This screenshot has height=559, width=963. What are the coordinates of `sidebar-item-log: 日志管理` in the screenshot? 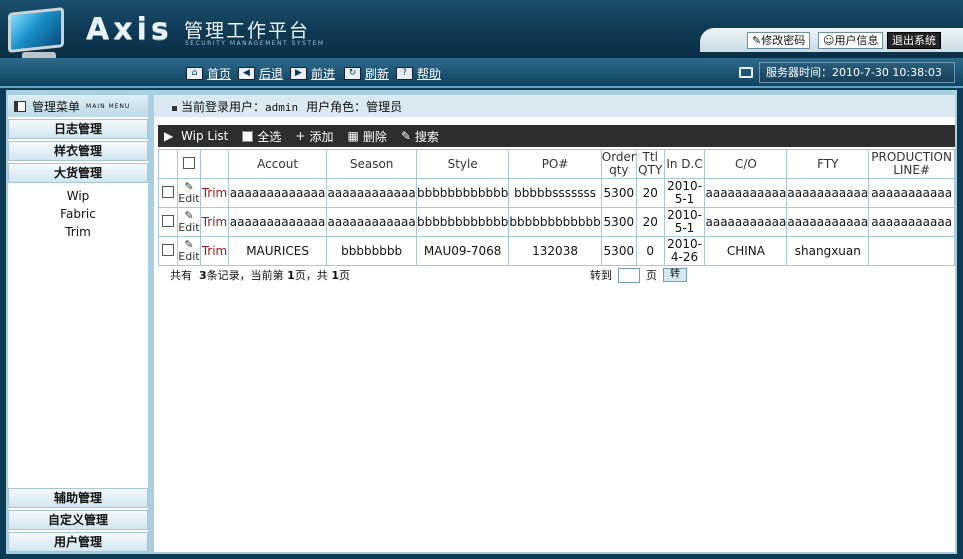 It's located at (78, 129).